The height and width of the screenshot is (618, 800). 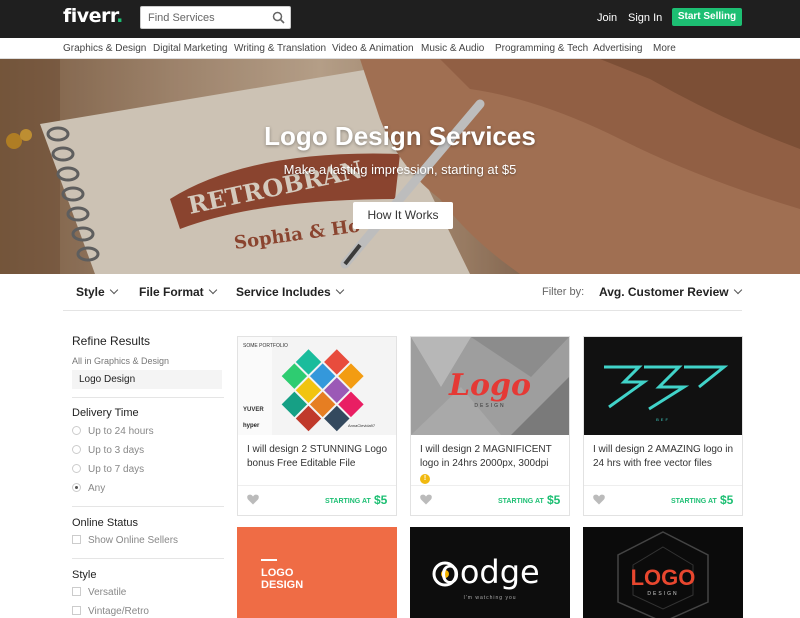 I want to click on selected-category: Logo Design, so click(x=147, y=379).